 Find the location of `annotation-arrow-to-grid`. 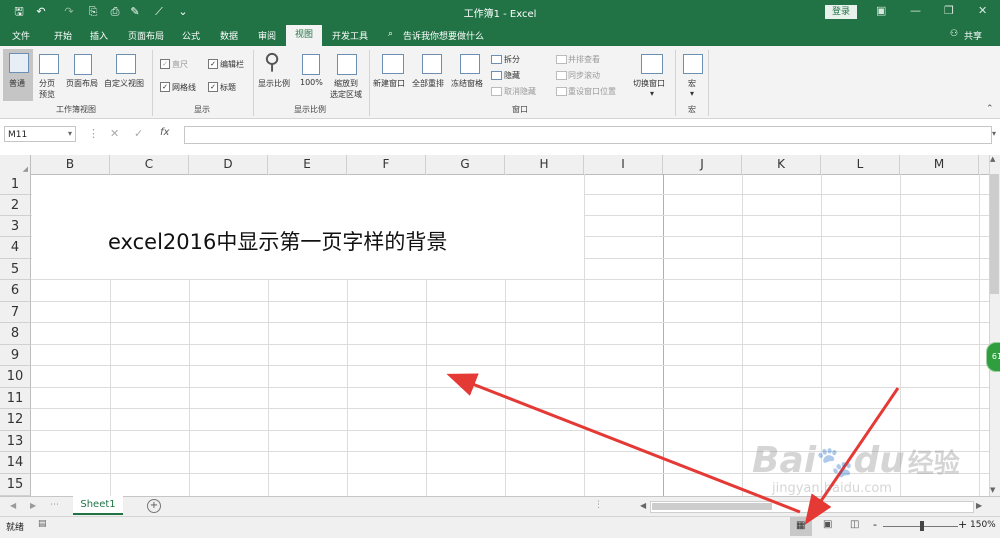

annotation-arrow-to-grid is located at coordinates (623, 443).